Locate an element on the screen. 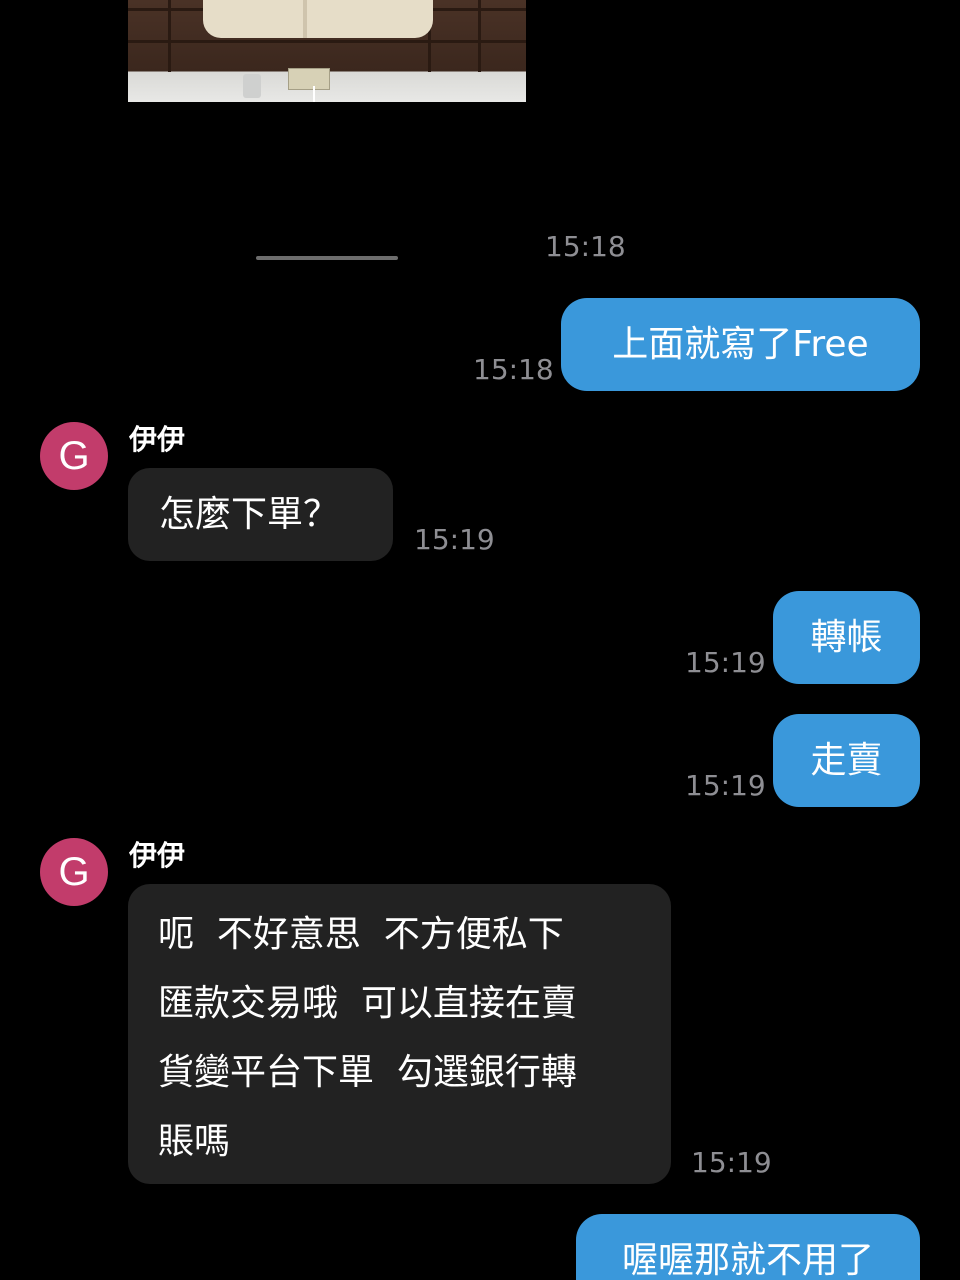 The height and width of the screenshot is (1280, 960). message-timestamp: 15:18 is located at coordinates (513, 369).